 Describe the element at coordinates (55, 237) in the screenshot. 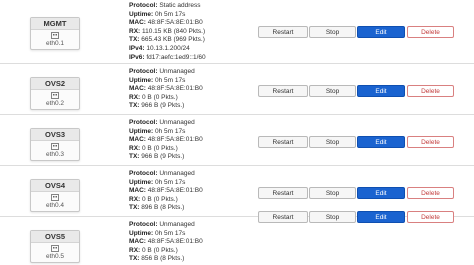

I see `interface-name: OVS5` at that location.